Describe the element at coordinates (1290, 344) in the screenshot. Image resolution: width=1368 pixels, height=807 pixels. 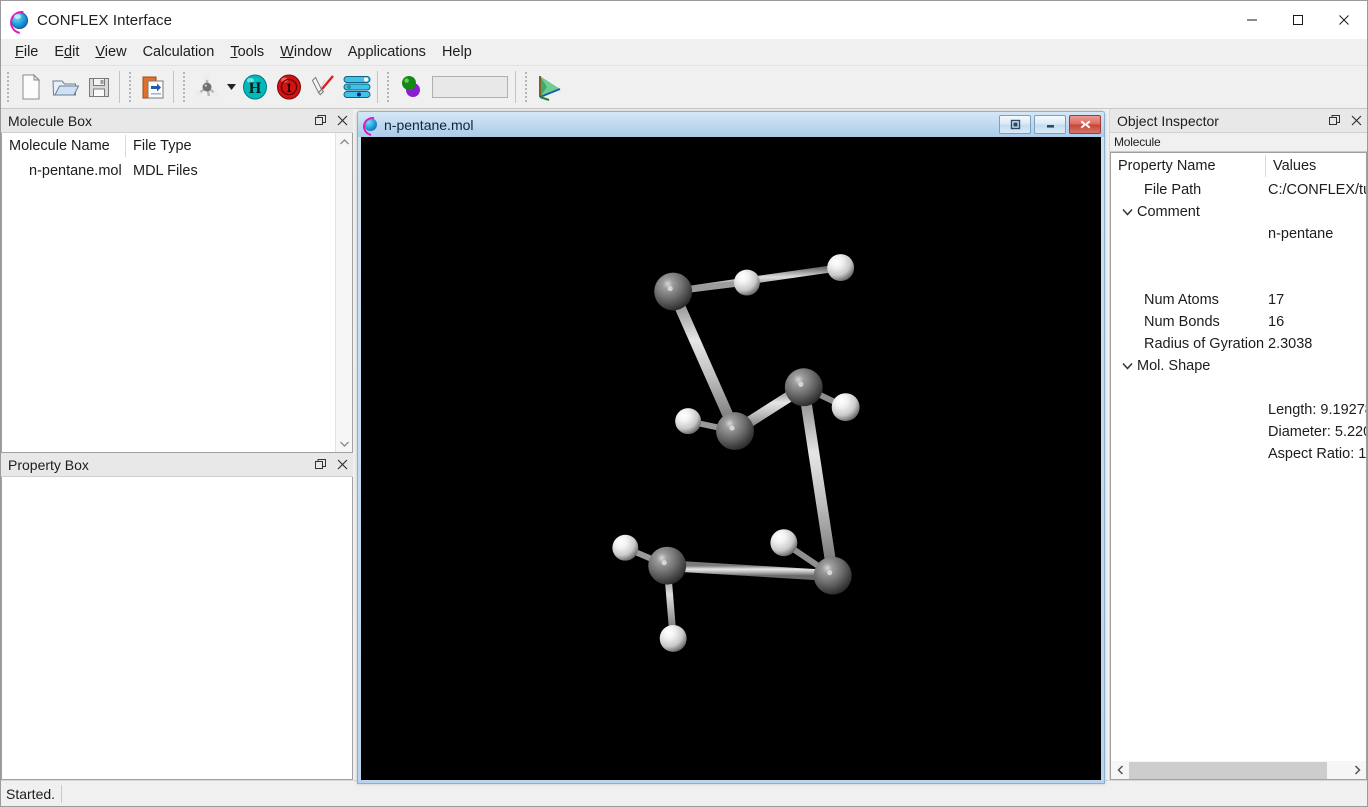
I see `property-value-cell: 2.3038` at that location.